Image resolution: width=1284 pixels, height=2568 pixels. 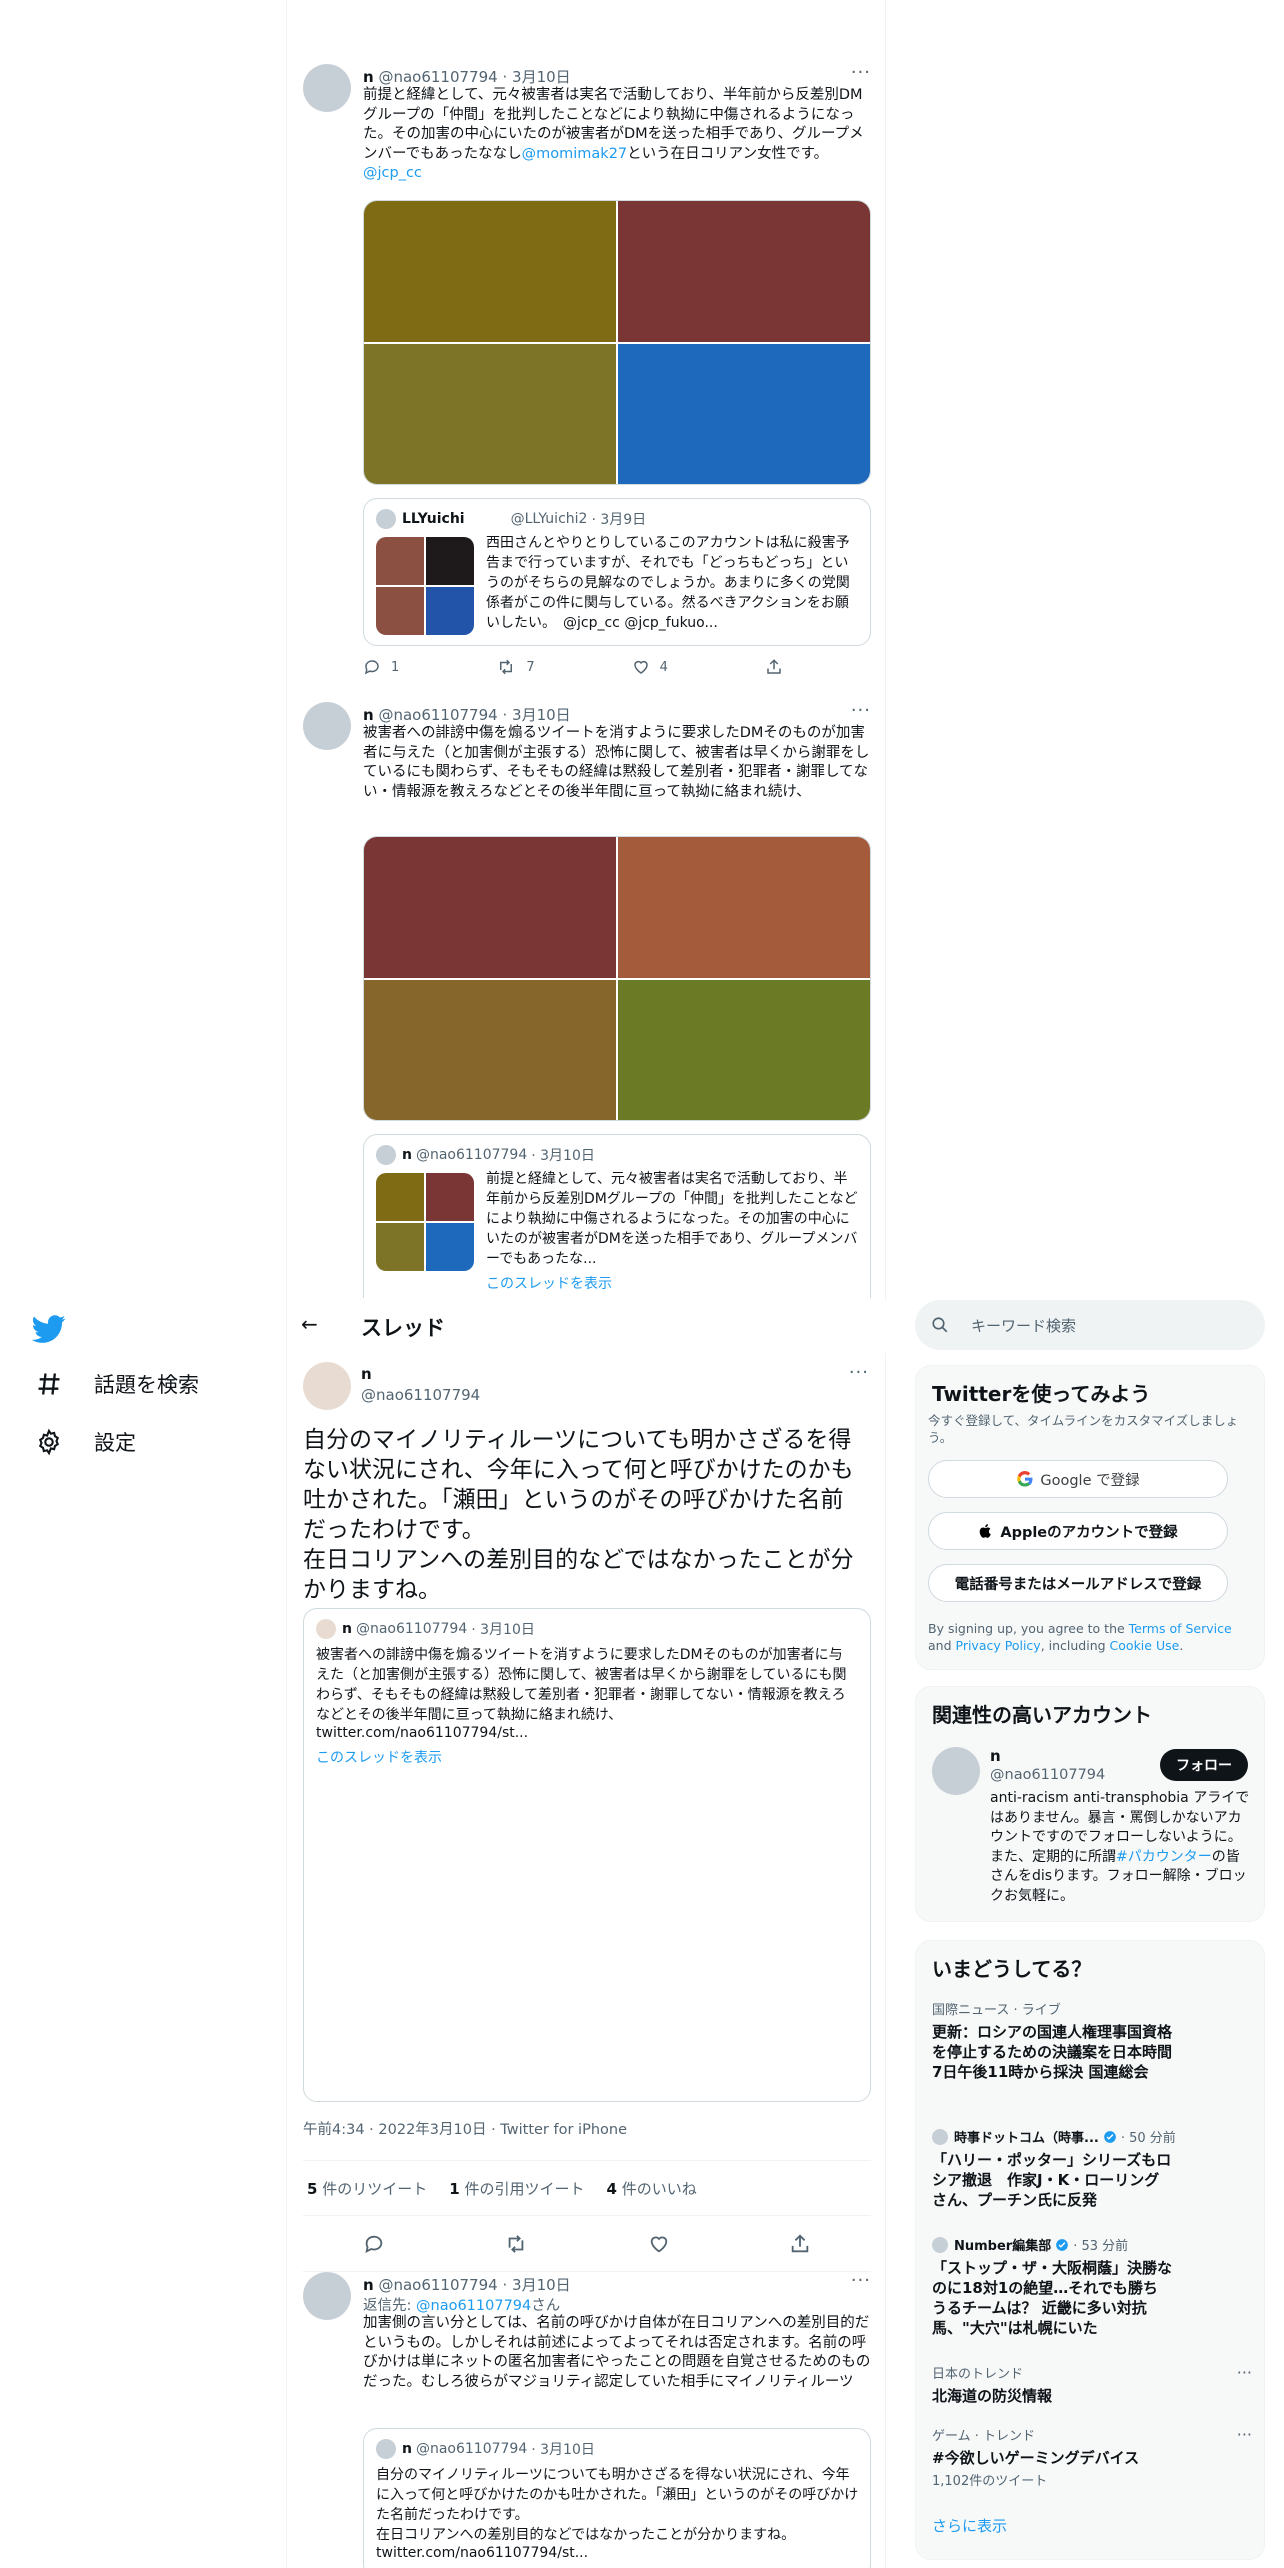 What do you see at coordinates (1164, 1857) in the screenshot?
I see `hashtag-link: #パカウンター` at bounding box center [1164, 1857].